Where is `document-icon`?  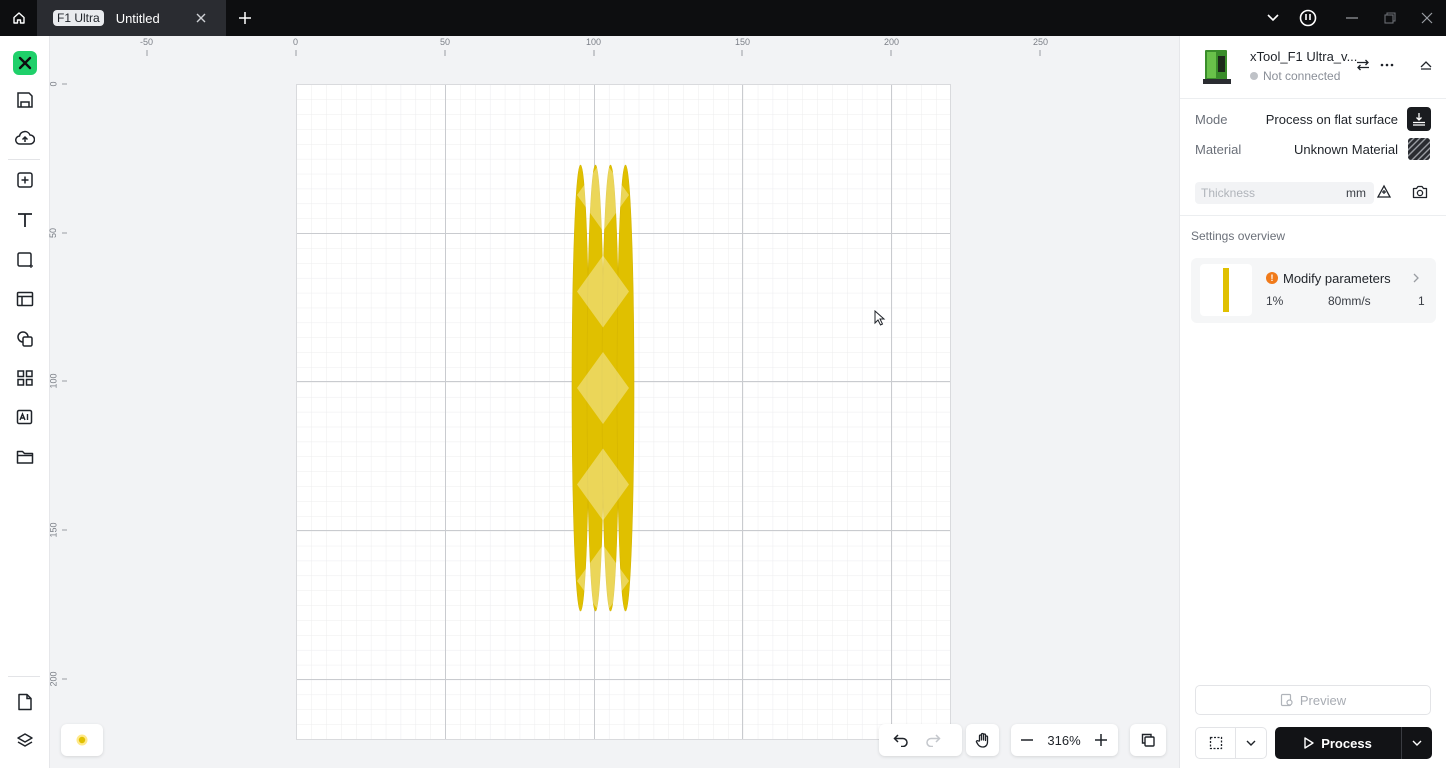
document-icon is located at coordinates (25, 702).